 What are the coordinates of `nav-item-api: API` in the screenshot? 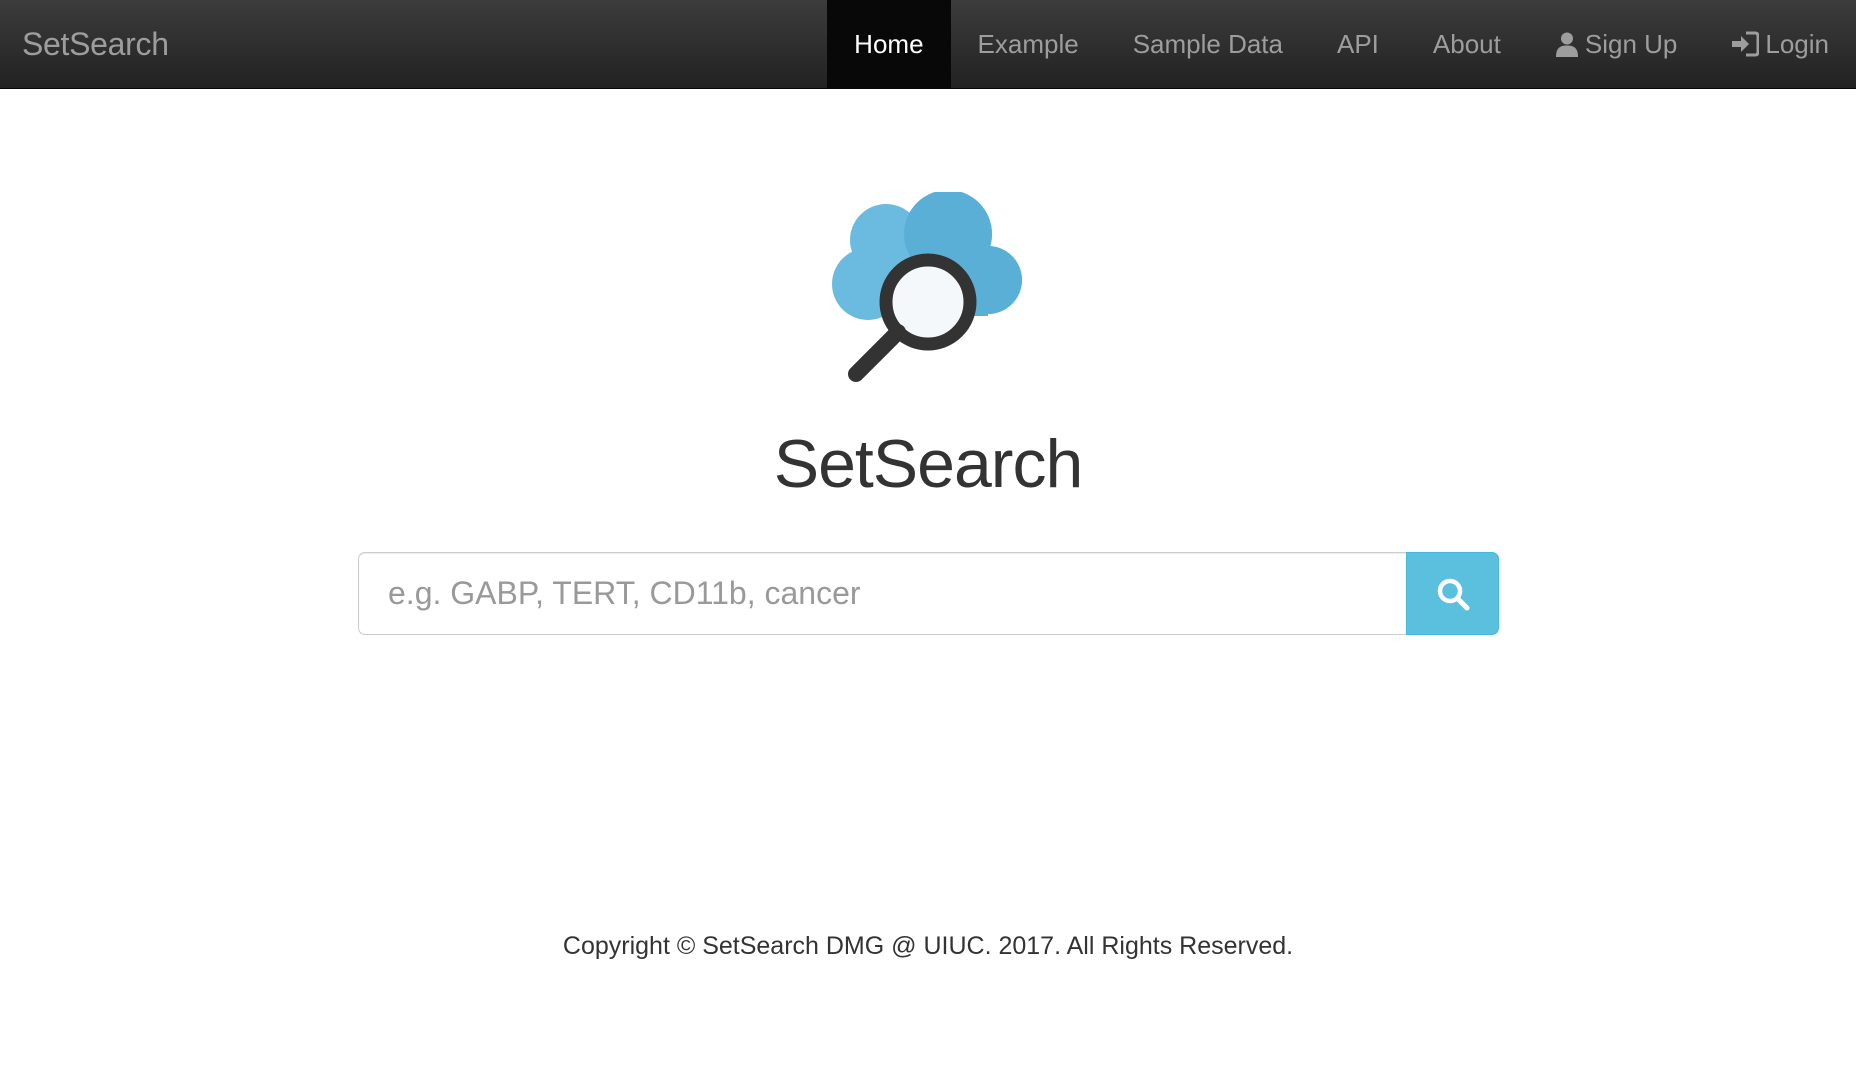 It's located at (1358, 44).